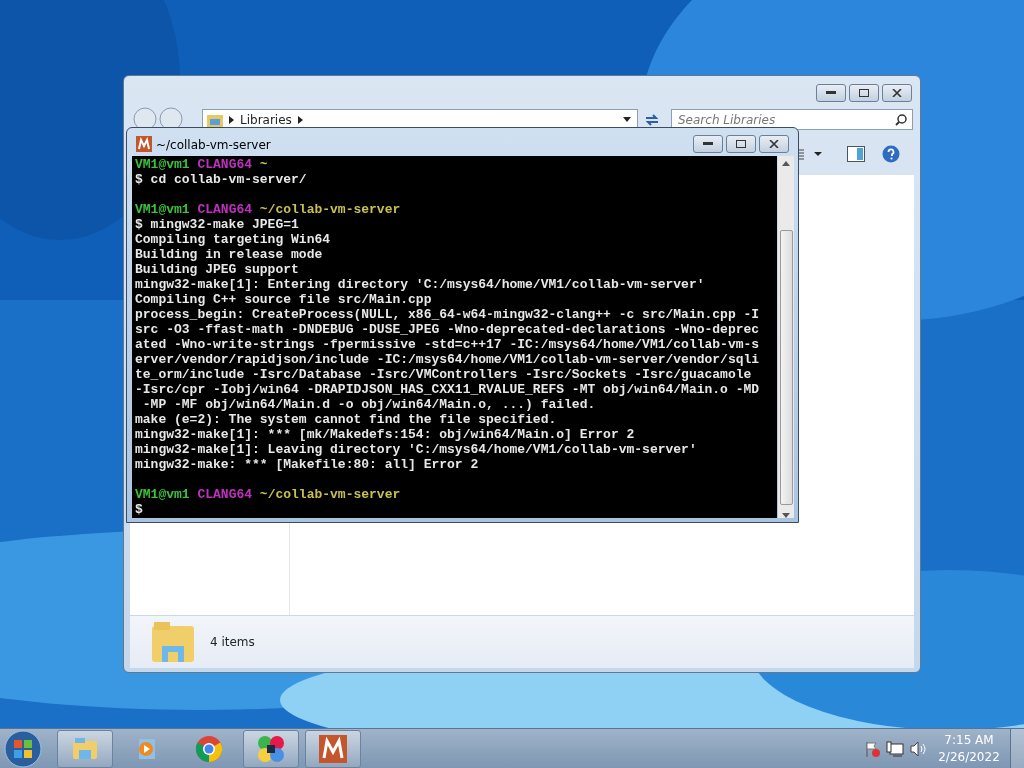 The width and height of the screenshot is (1024, 768). What do you see at coordinates (229, 254) in the screenshot?
I see `terminal-line: Building in release mode` at bounding box center [229, 254].